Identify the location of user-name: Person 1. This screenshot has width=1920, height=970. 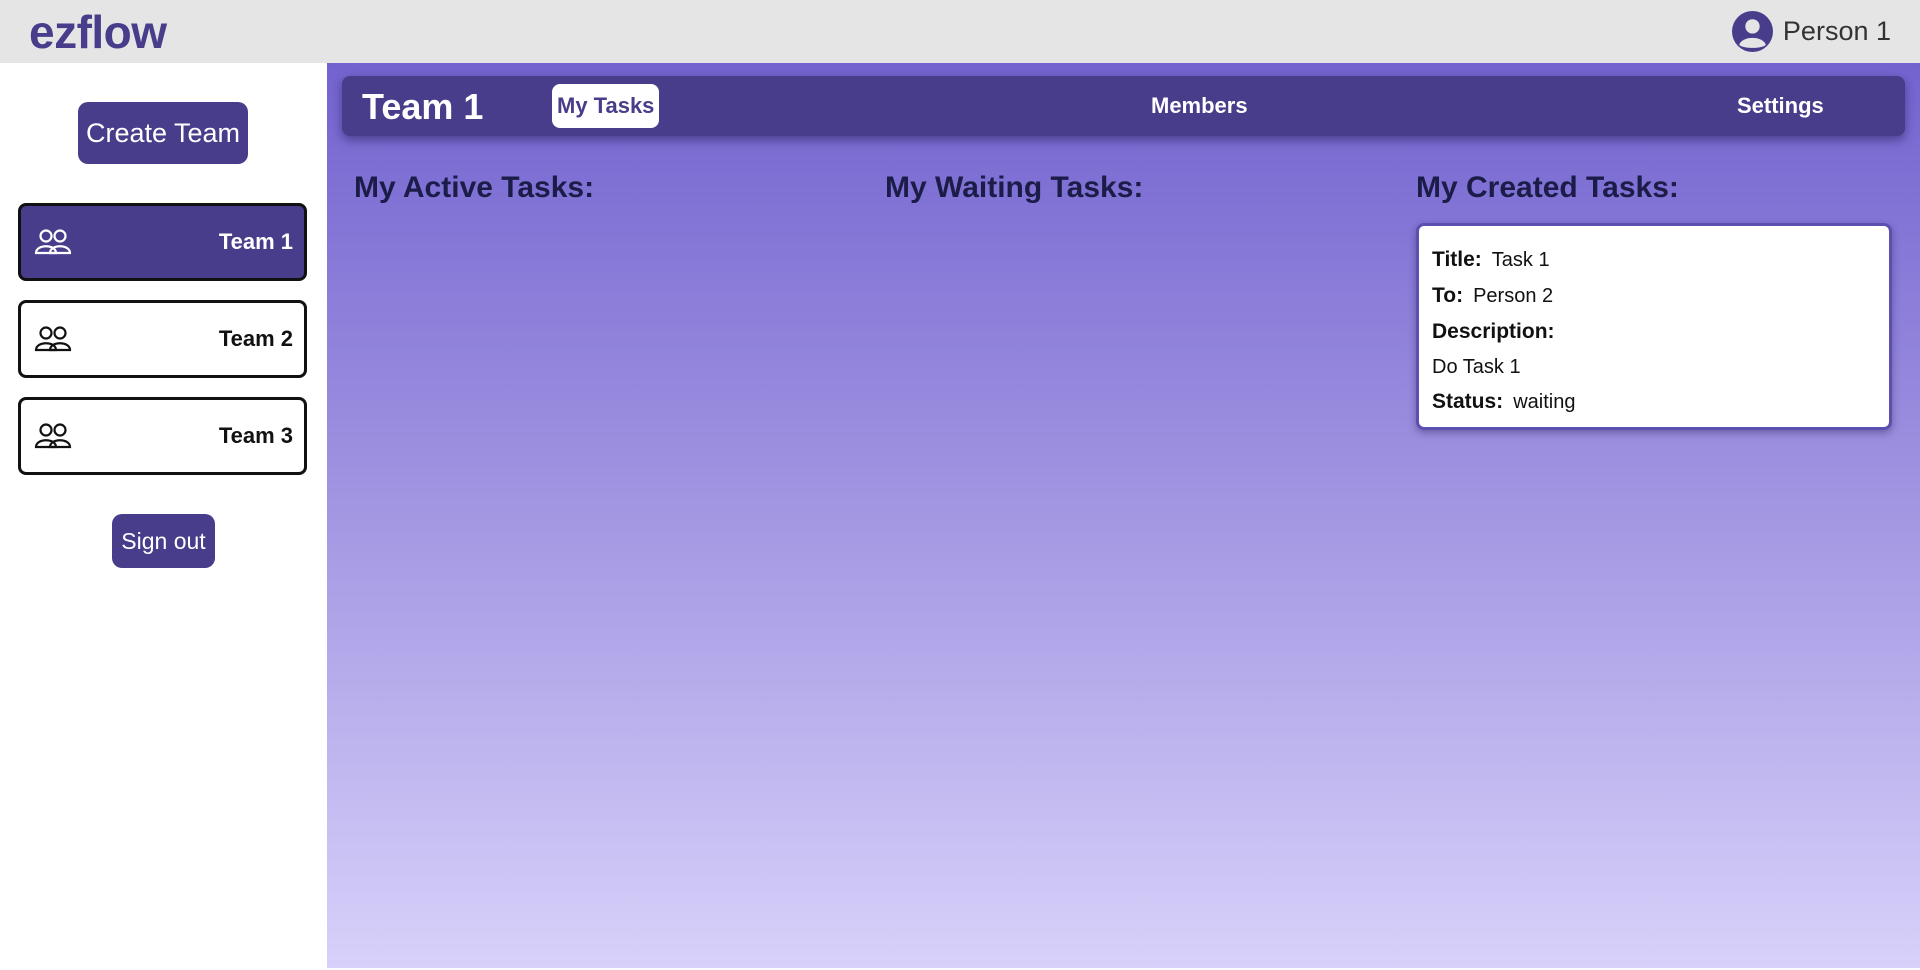
(1836, 31).